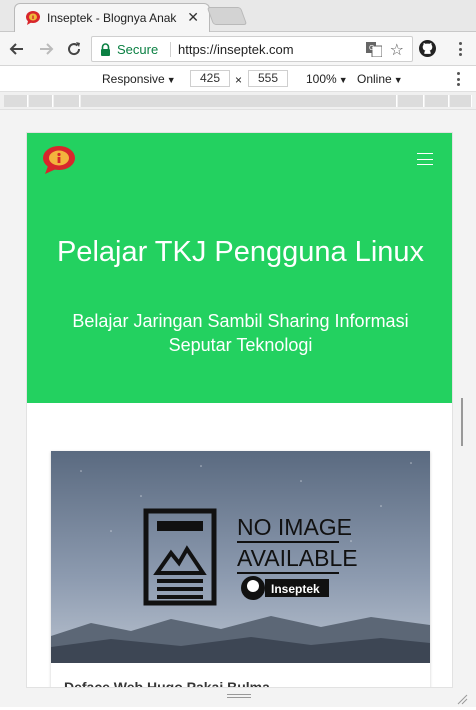 The height and width of the screenshot is (710, 476). I want to click on translate-icon: G, so click(374, 52).